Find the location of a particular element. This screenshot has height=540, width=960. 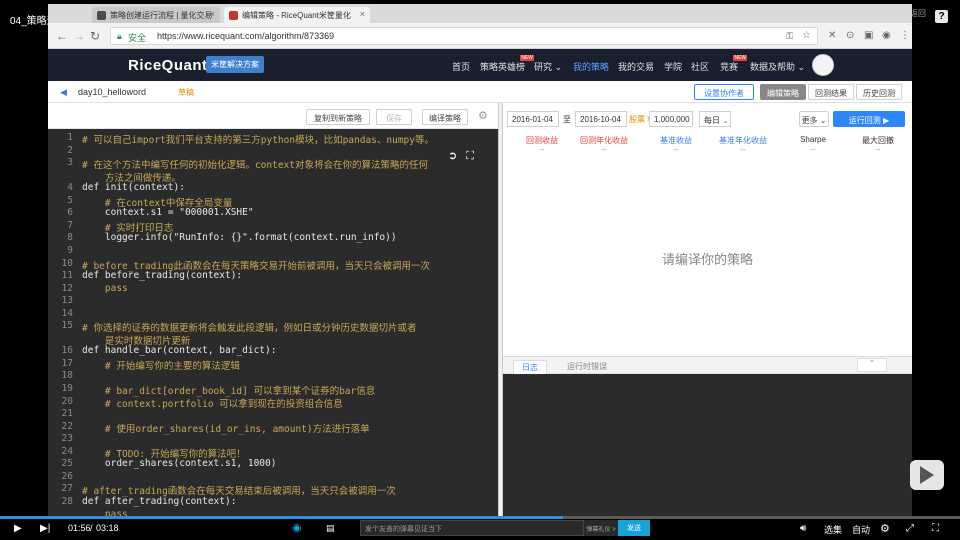

code-line: 12 pass is located at coordinates (273, 289).